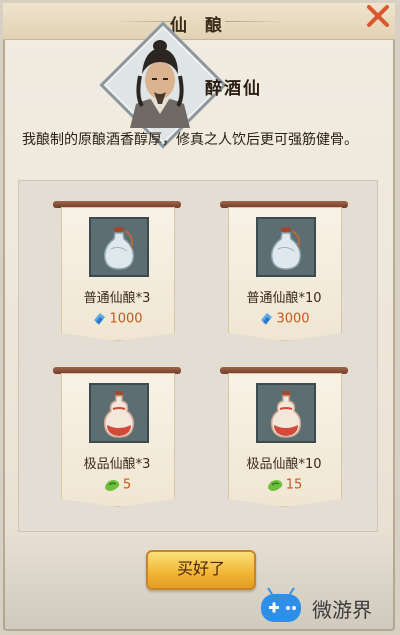 The image size is (400, 635). What do you see at coordinates (281, 604) in the screenshot?
I see `game-controller-logo` at bounding box center [281, 604].